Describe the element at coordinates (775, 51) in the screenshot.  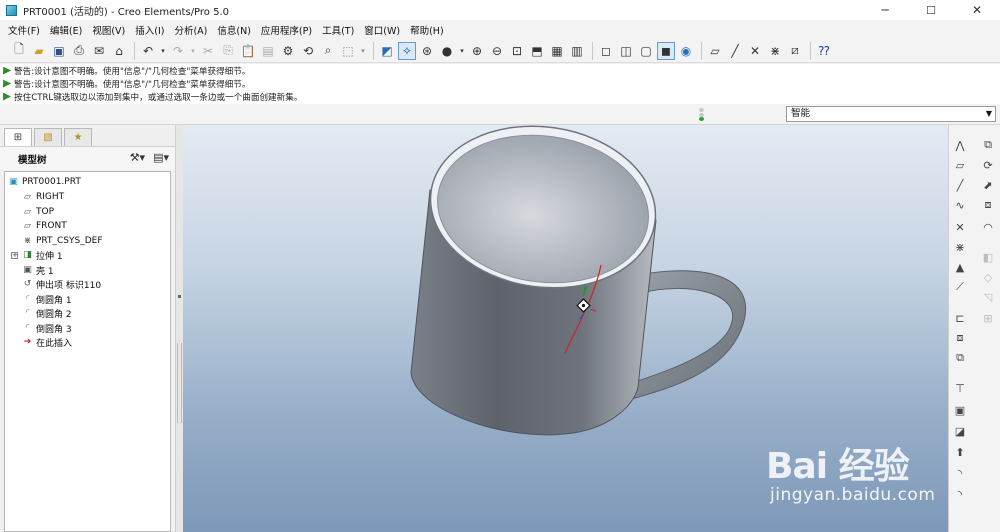
I see `csys-toggle-icon: ⋇` at that location.